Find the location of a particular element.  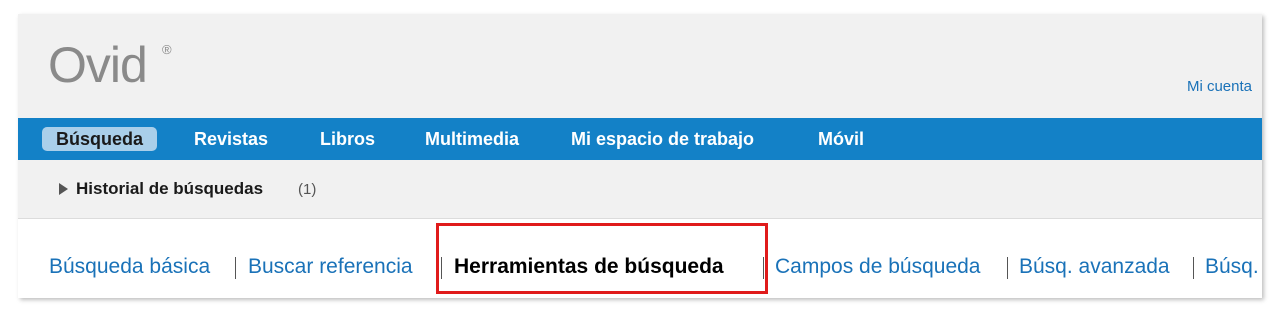

tab-busq-more: Búsq. is located at coordinates (1232, 267).